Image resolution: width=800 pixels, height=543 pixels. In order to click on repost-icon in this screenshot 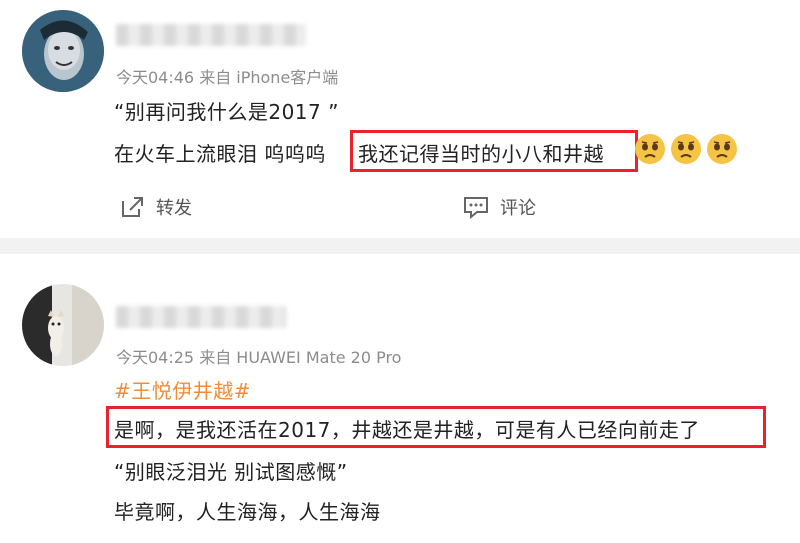, I will do `click(132, 207)`.